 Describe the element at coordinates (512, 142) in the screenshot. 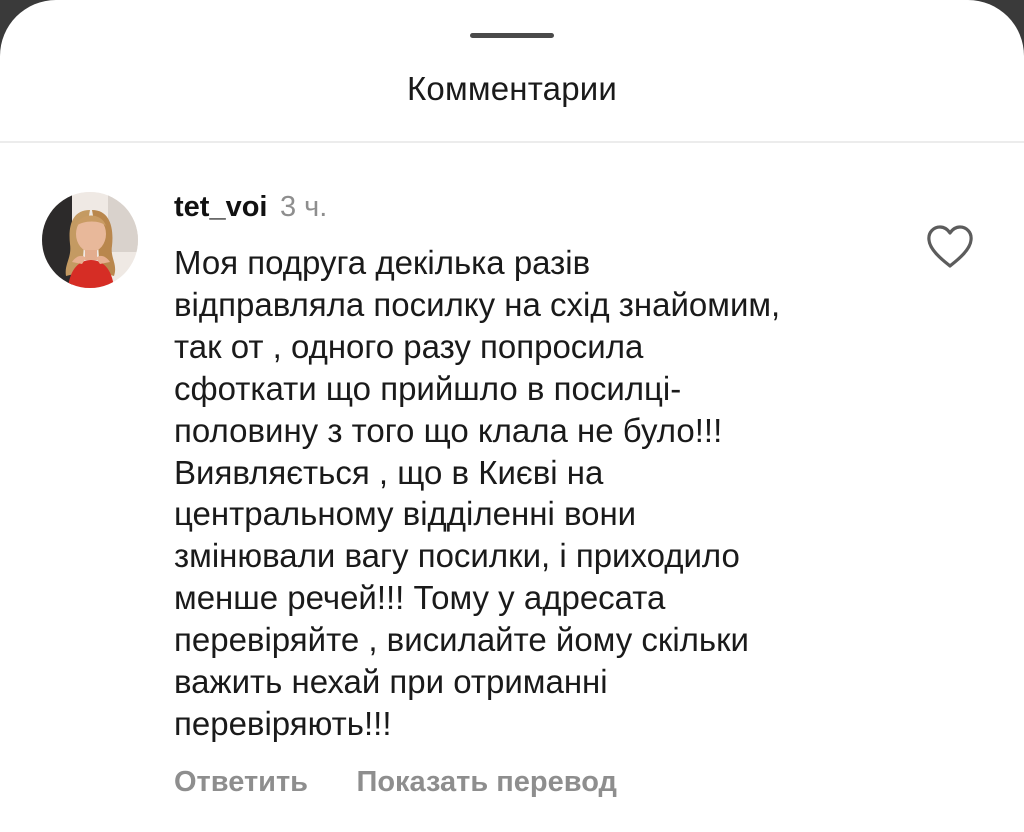

I see `header-divider` at that location.